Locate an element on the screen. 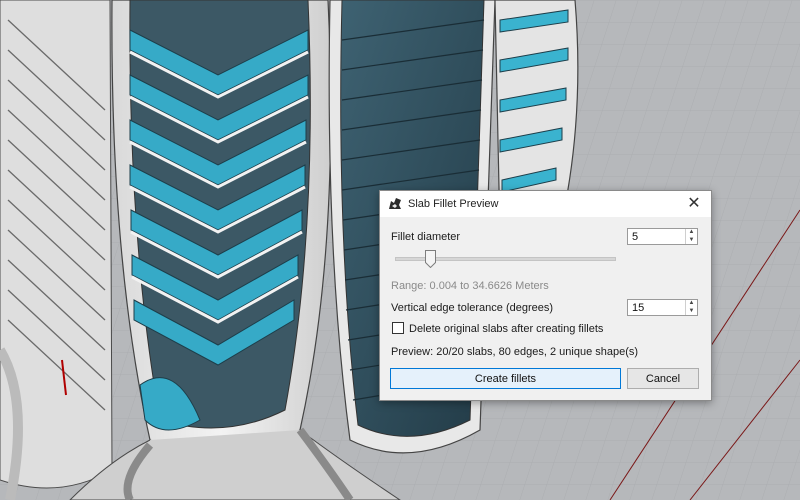  close-icon: ✕ is located at coordinates (694, 204).